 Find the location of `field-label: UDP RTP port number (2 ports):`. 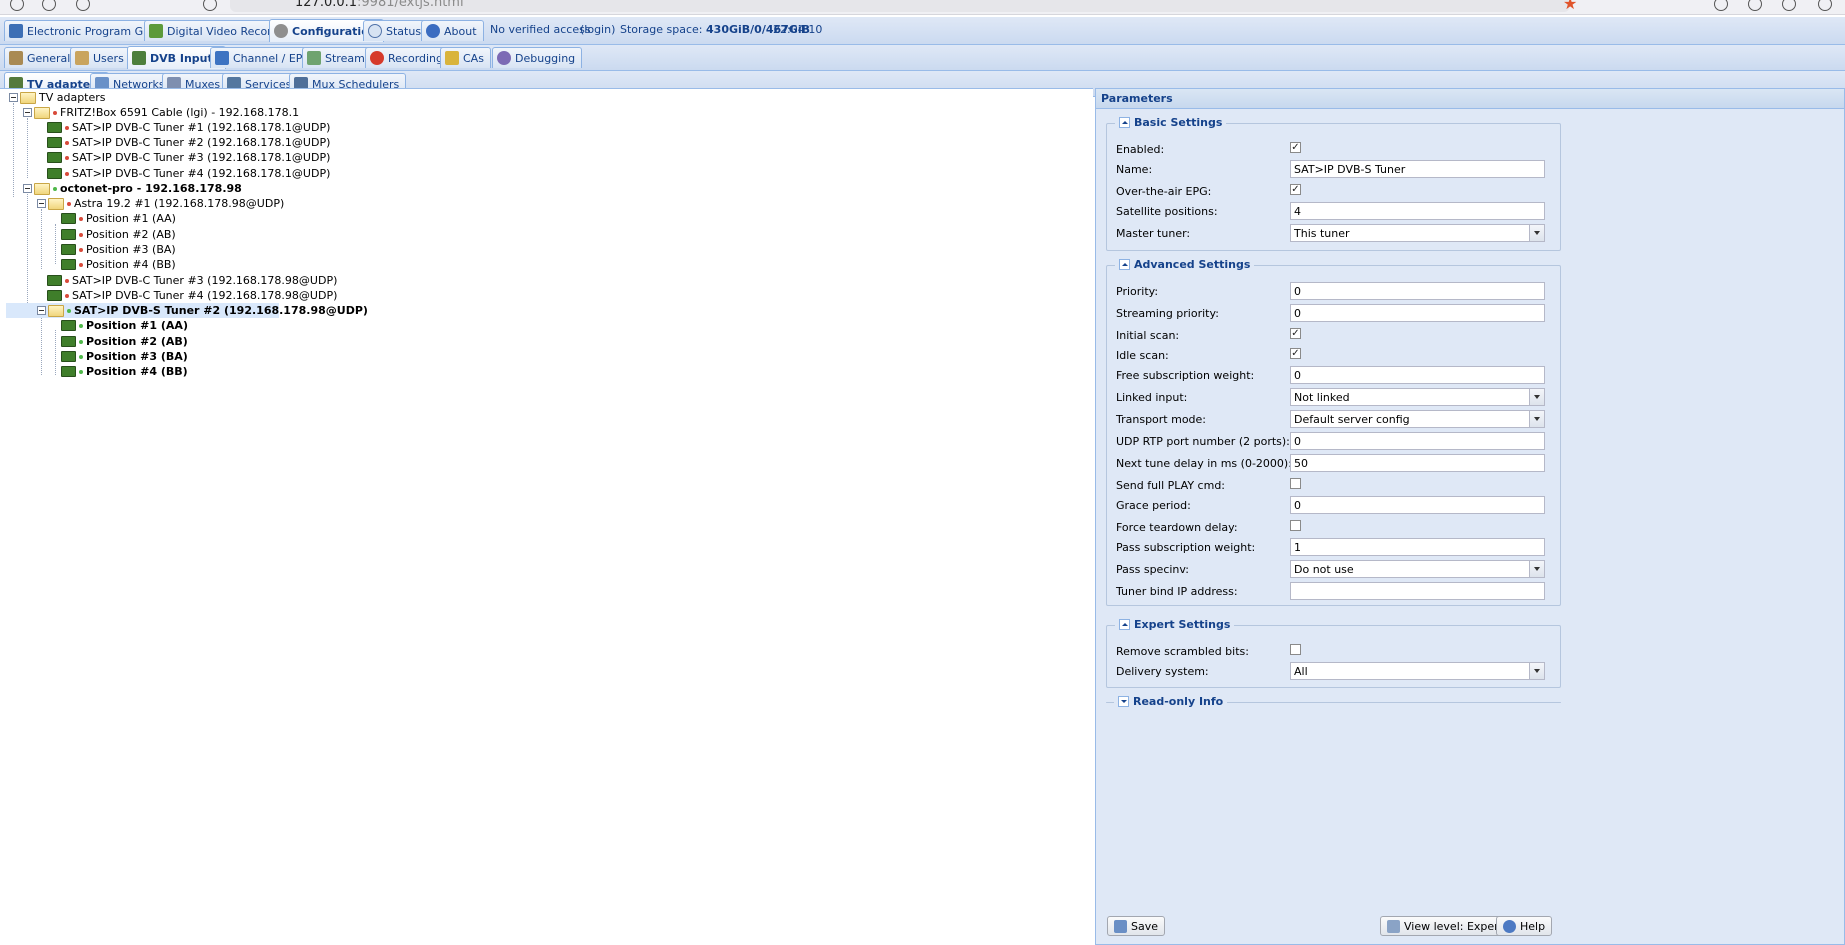

field-label: UDP RTP port number (2 ports): is located at coordinates (1203, 441).